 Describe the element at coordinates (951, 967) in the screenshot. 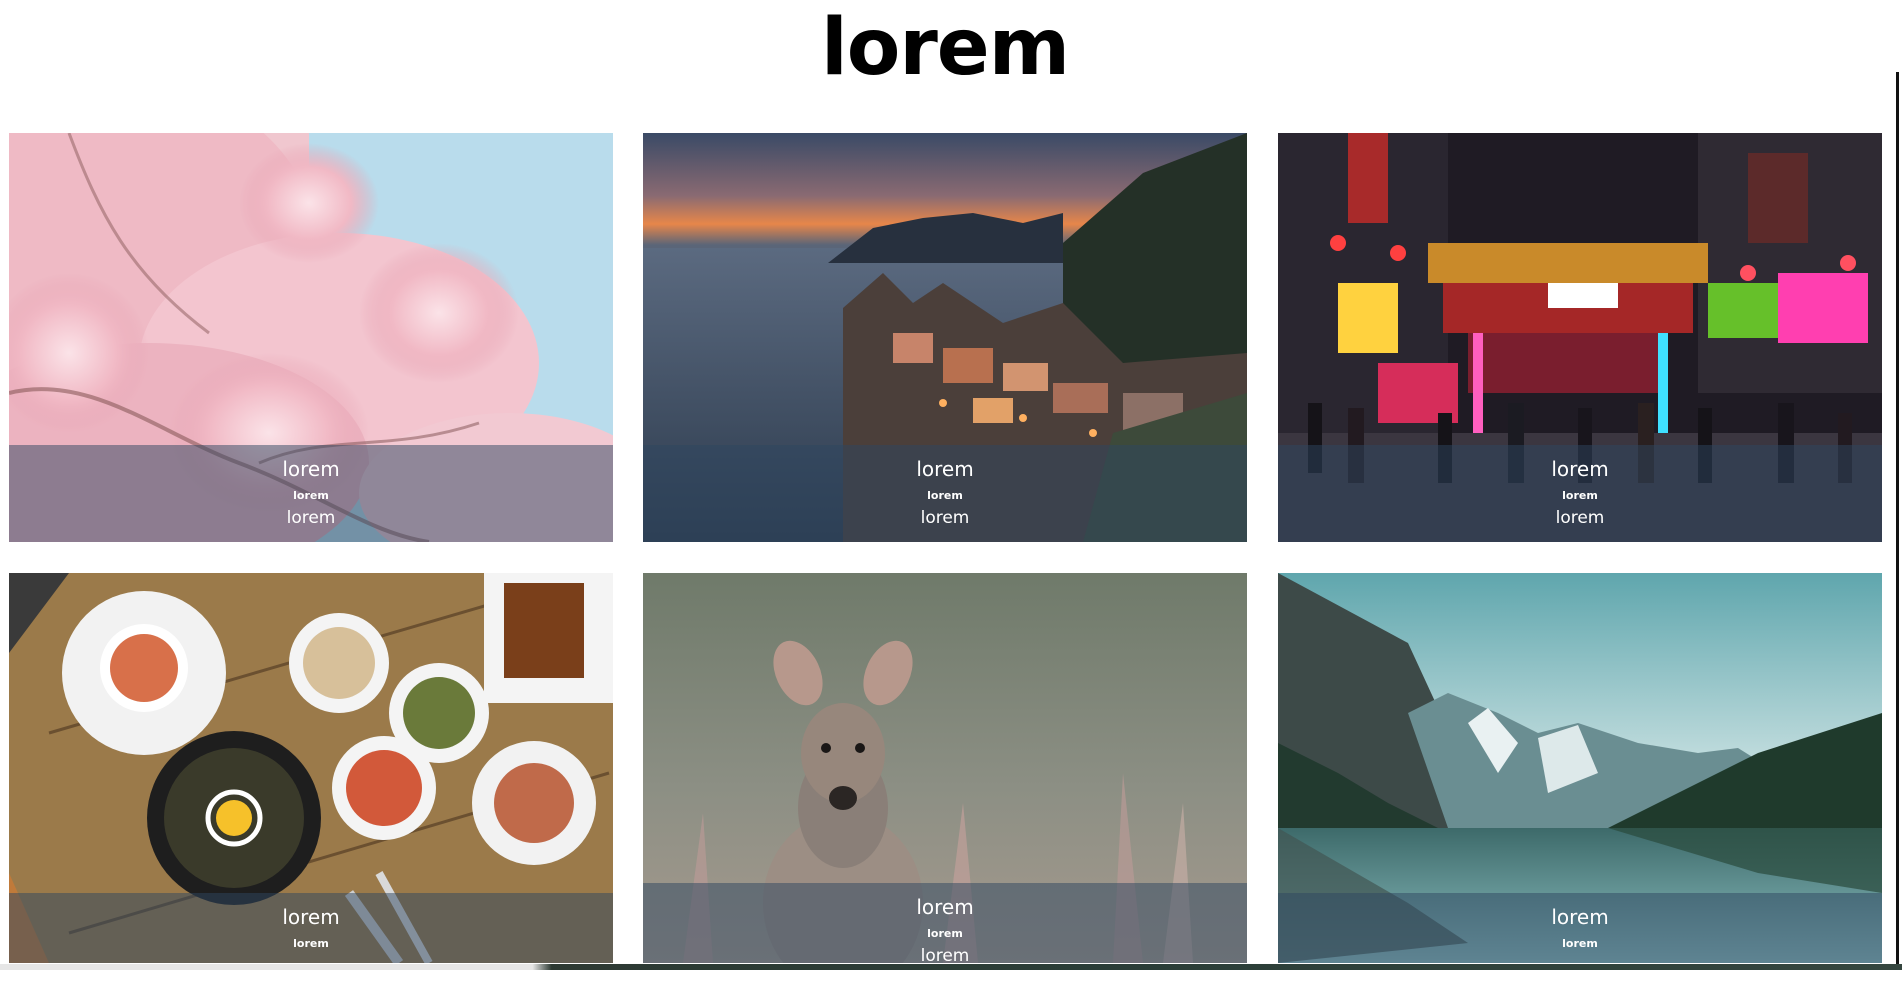

I see `next-row-preview` at that location.